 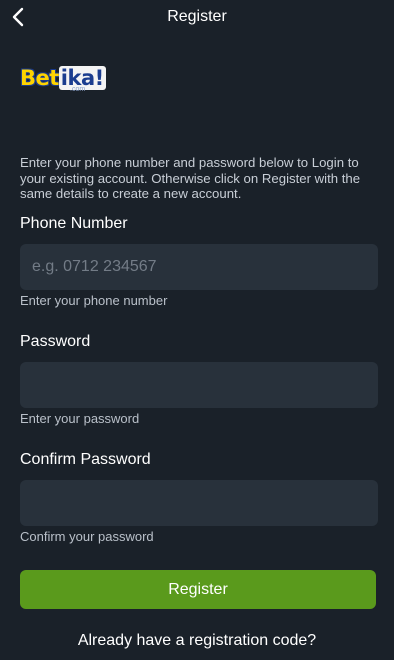 What do you see at coordinates (197, 641) in the screenshot?
I see `registration-code-link: Already have a registration code?` at bounding box center [197, 641].